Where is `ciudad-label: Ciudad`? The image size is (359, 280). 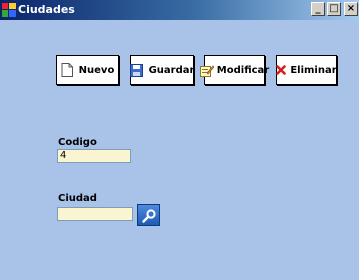 ciudad-label: Ciudad is located at coordinates (77, 198).